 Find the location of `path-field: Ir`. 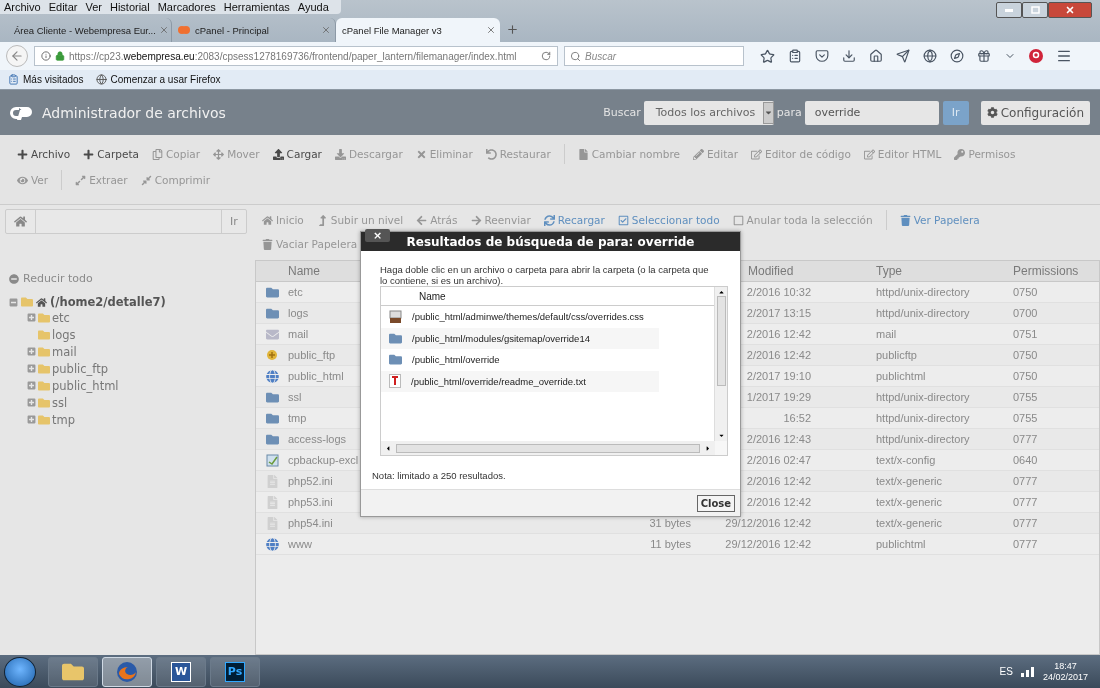

path-field: Ir is located at coordinates (126, 221).